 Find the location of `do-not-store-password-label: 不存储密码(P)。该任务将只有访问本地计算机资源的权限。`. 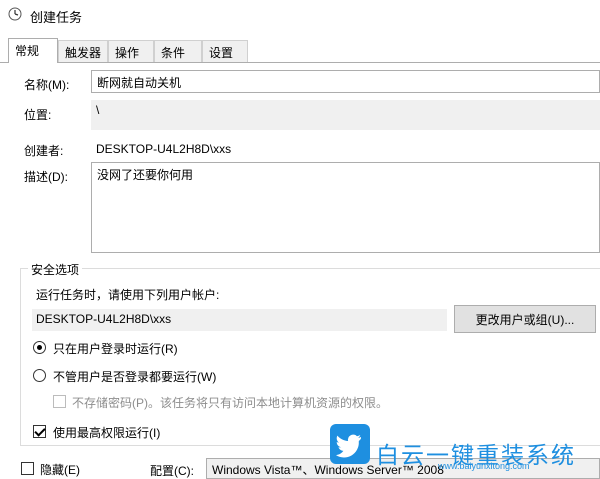

do-not-store-password-label: 不存储密码(P)。该任务将只有访问本地计算机资源的权限。 is located at coordinates (230, 403).